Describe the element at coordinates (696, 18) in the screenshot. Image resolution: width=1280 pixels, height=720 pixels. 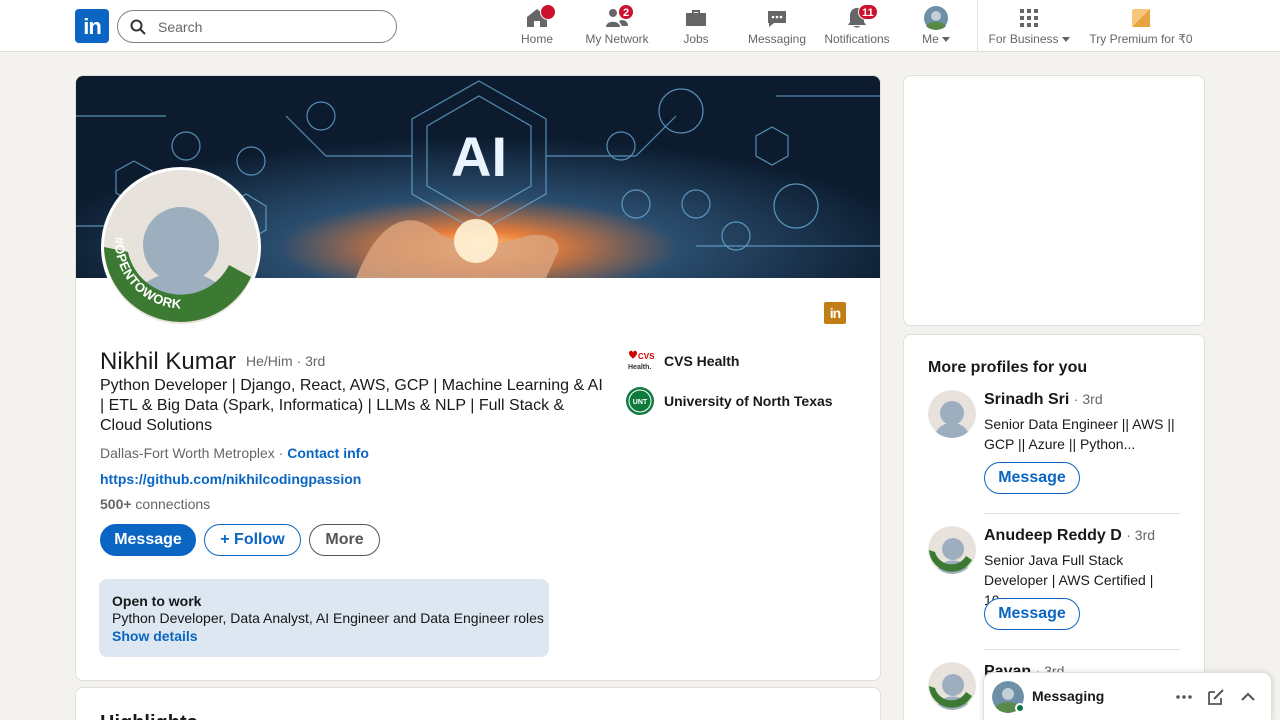
I see `briefcase-icon` at that location.